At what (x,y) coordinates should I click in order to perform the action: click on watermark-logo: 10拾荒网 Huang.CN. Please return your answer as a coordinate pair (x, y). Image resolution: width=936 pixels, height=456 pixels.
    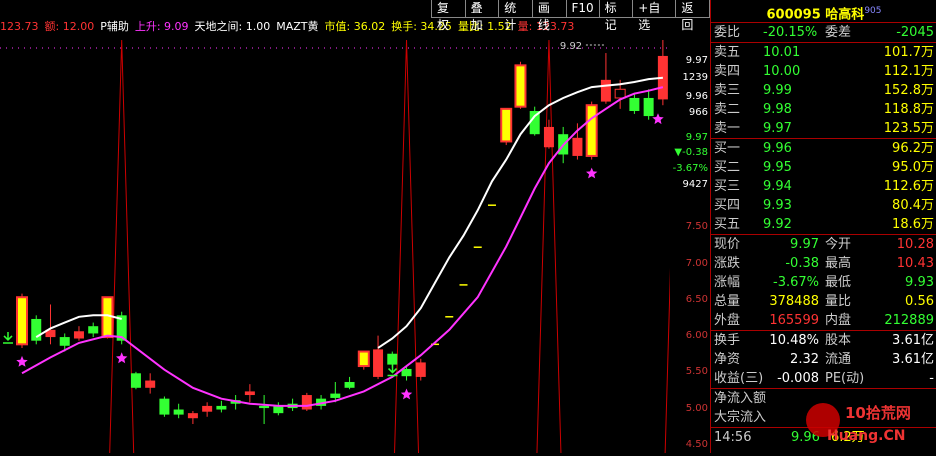
    Looking at the image, I should click on (858, 423).